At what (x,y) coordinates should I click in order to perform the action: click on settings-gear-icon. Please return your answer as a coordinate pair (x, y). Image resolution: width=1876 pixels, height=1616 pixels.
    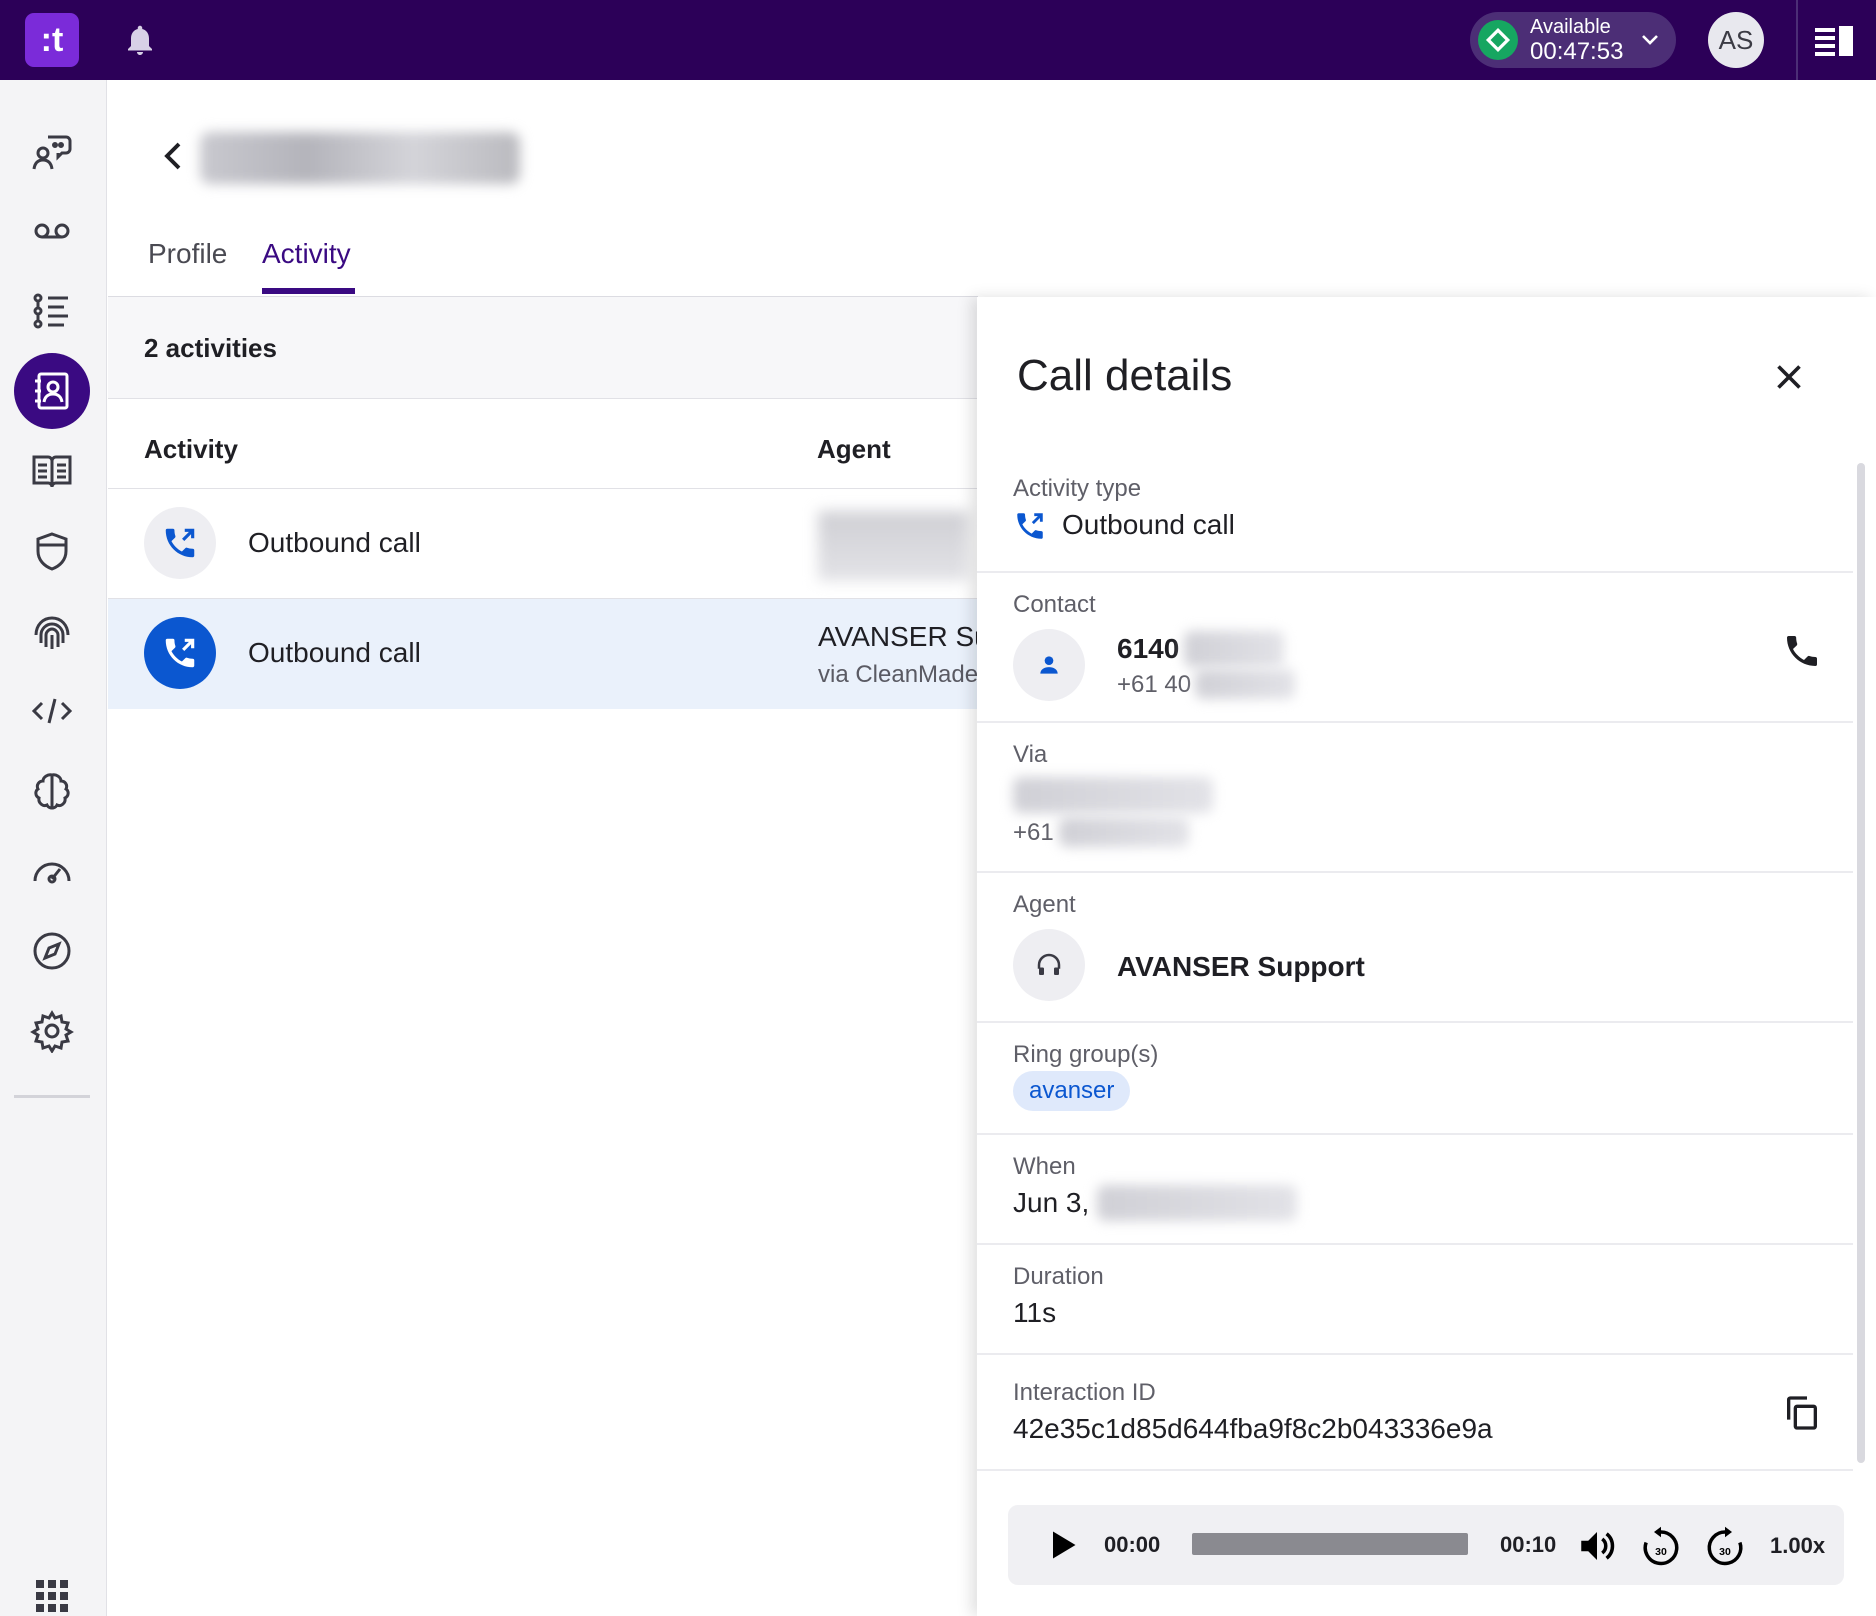
    Looking at the image, I should click on (52, 1031).